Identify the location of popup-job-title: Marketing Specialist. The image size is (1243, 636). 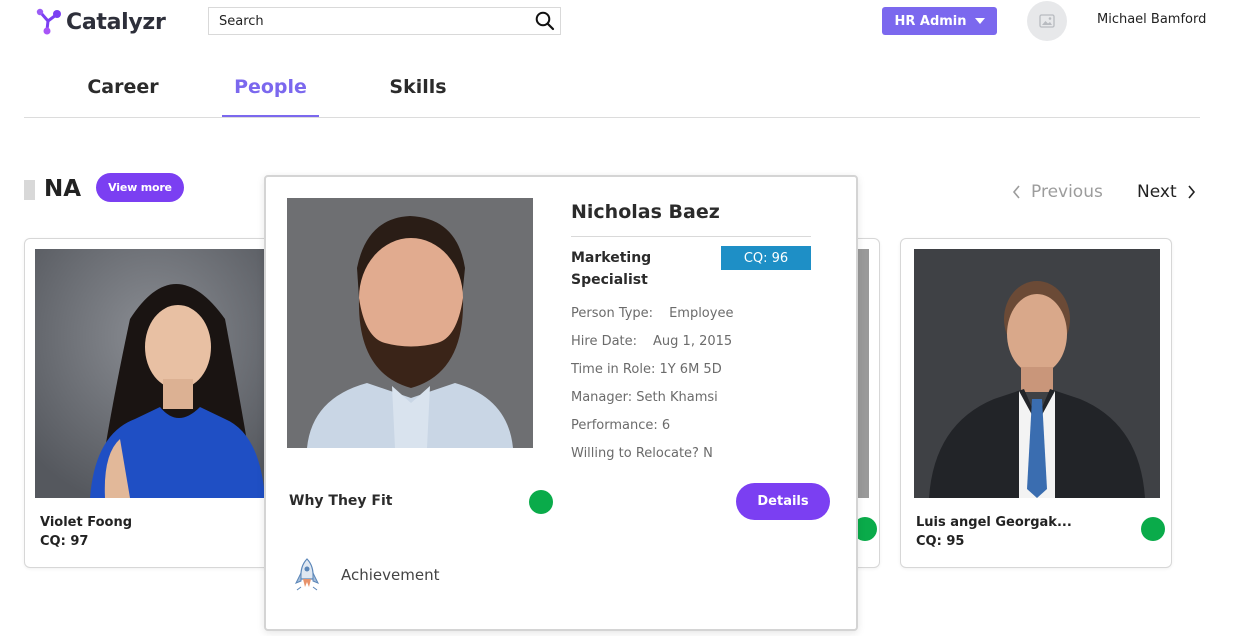
(611, 269).